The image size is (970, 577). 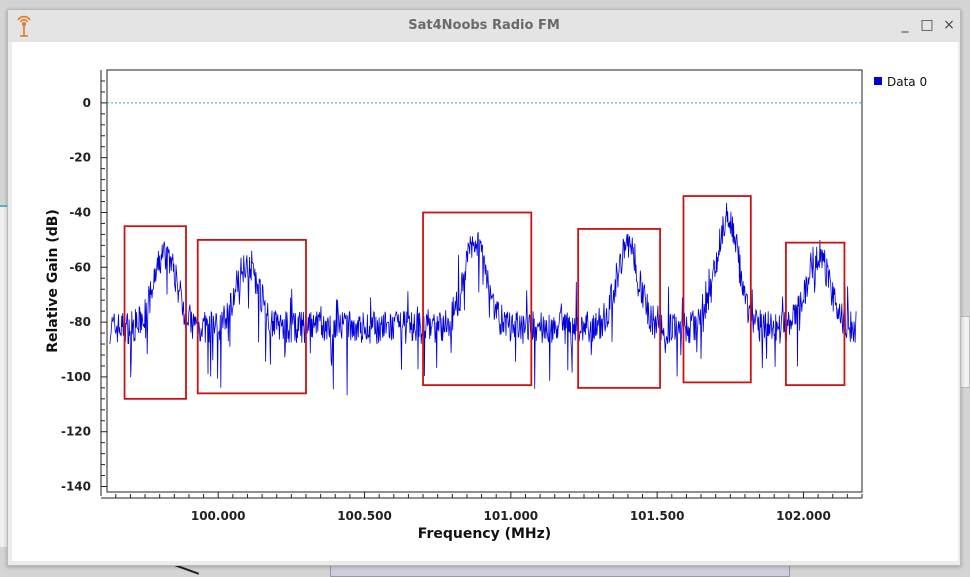 I want to click on x-tick-label: 101.000, so click(x=511, y=516).